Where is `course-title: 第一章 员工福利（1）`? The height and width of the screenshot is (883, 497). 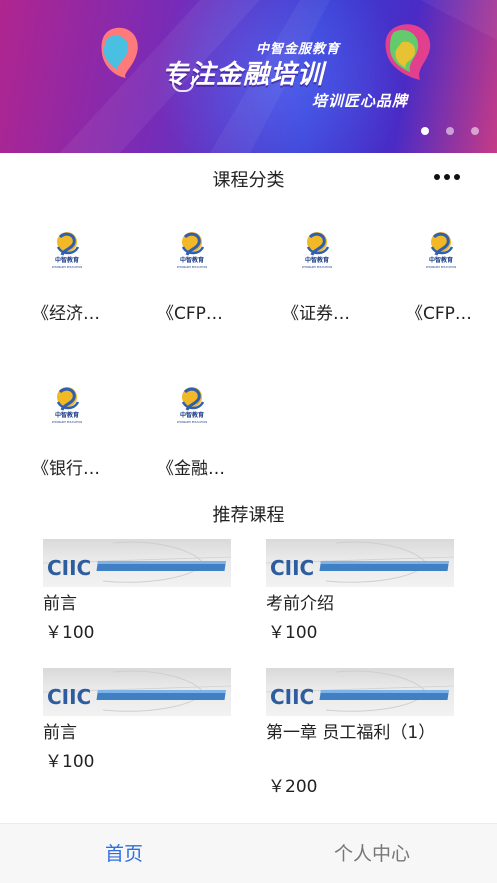
course-title: 第一章 员工福利（1） is located at coordinates (351, 733).